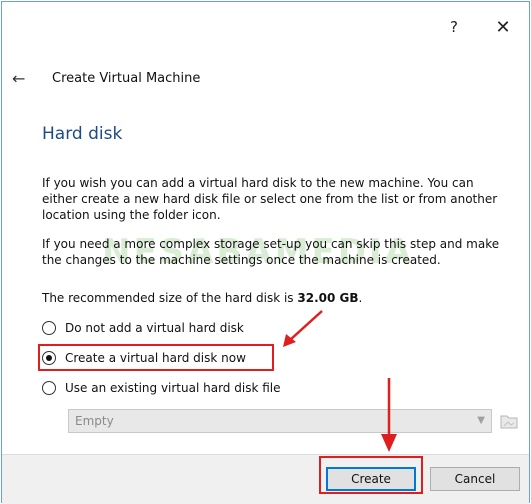  I want to click on option-no-disk: Do not add a virtual hard disk, so click(143, 328).